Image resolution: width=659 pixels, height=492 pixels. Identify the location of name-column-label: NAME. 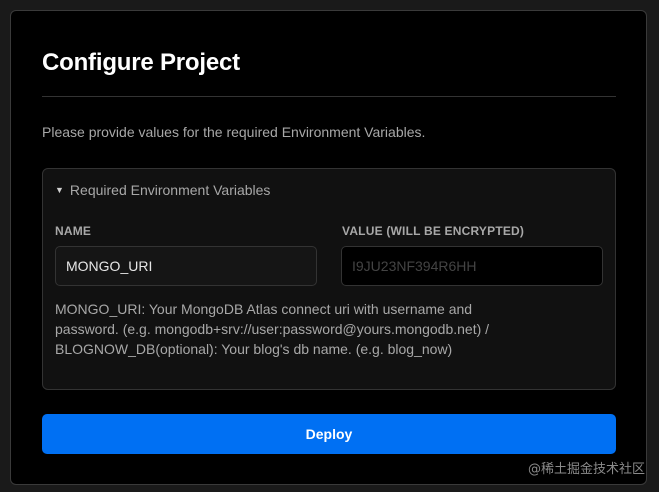
(73, 231).